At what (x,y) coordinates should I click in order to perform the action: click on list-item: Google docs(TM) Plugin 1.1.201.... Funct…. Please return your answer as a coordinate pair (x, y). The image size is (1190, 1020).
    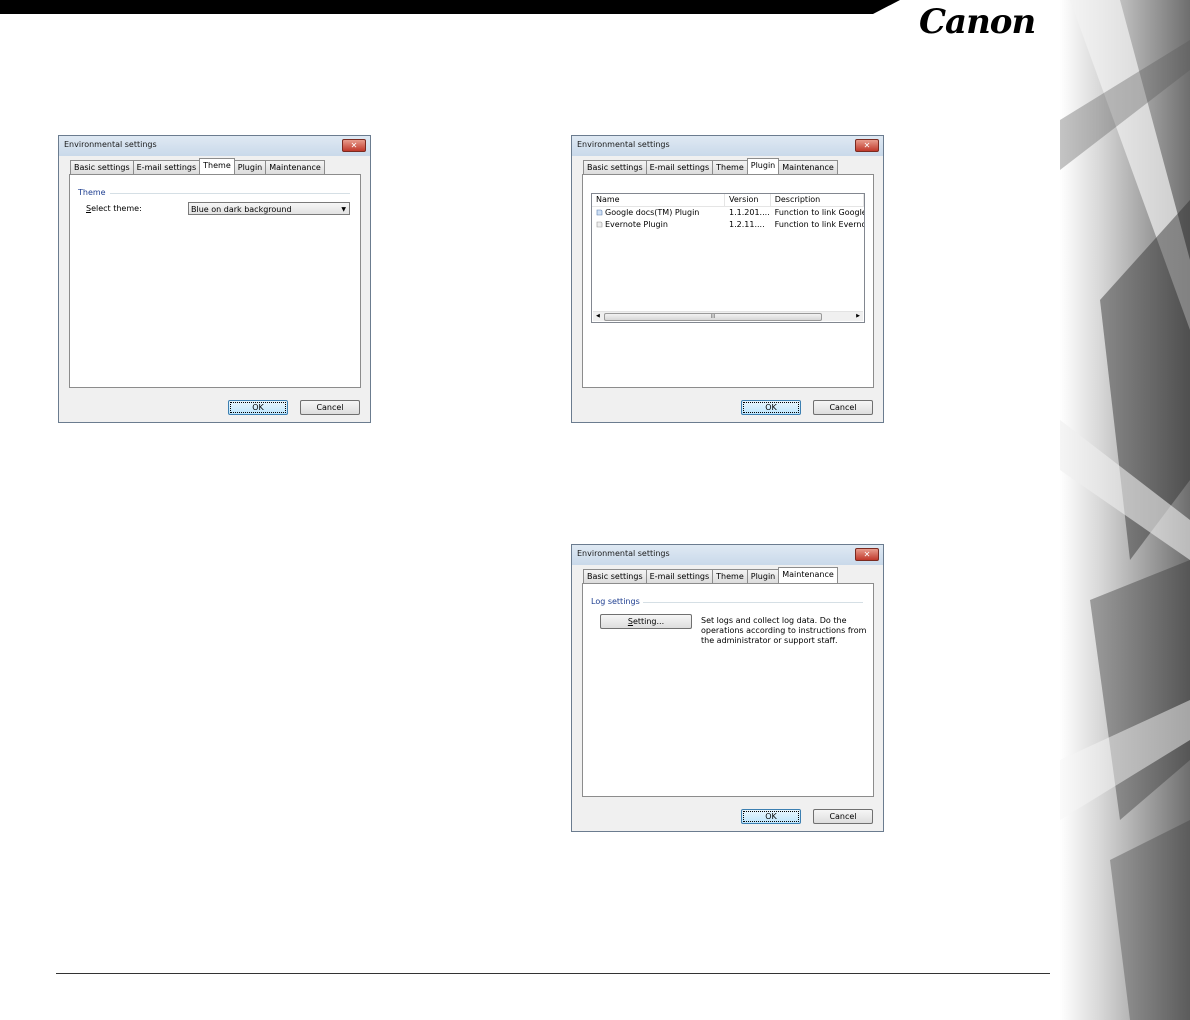
    Looking at the image, I should click on (728, 213).